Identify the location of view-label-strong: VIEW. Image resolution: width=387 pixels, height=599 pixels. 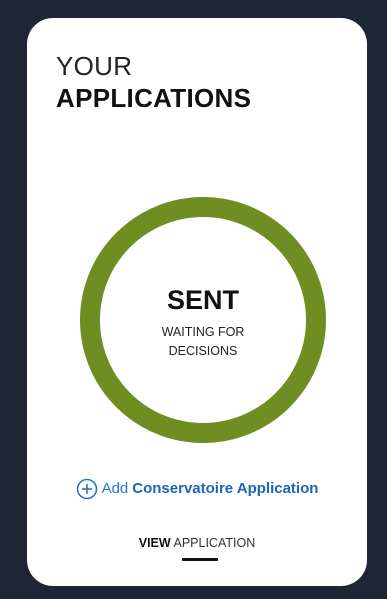
(154, 543).